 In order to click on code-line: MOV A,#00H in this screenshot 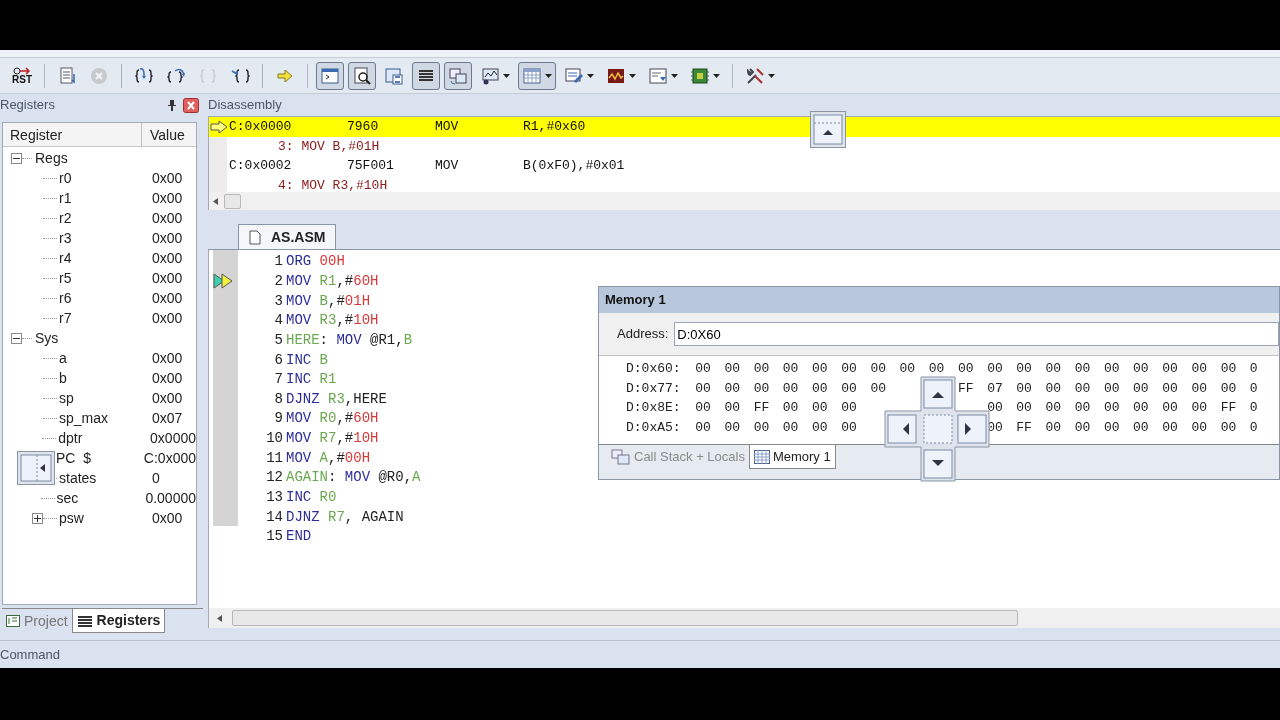, I will do `click(328, 458)`.